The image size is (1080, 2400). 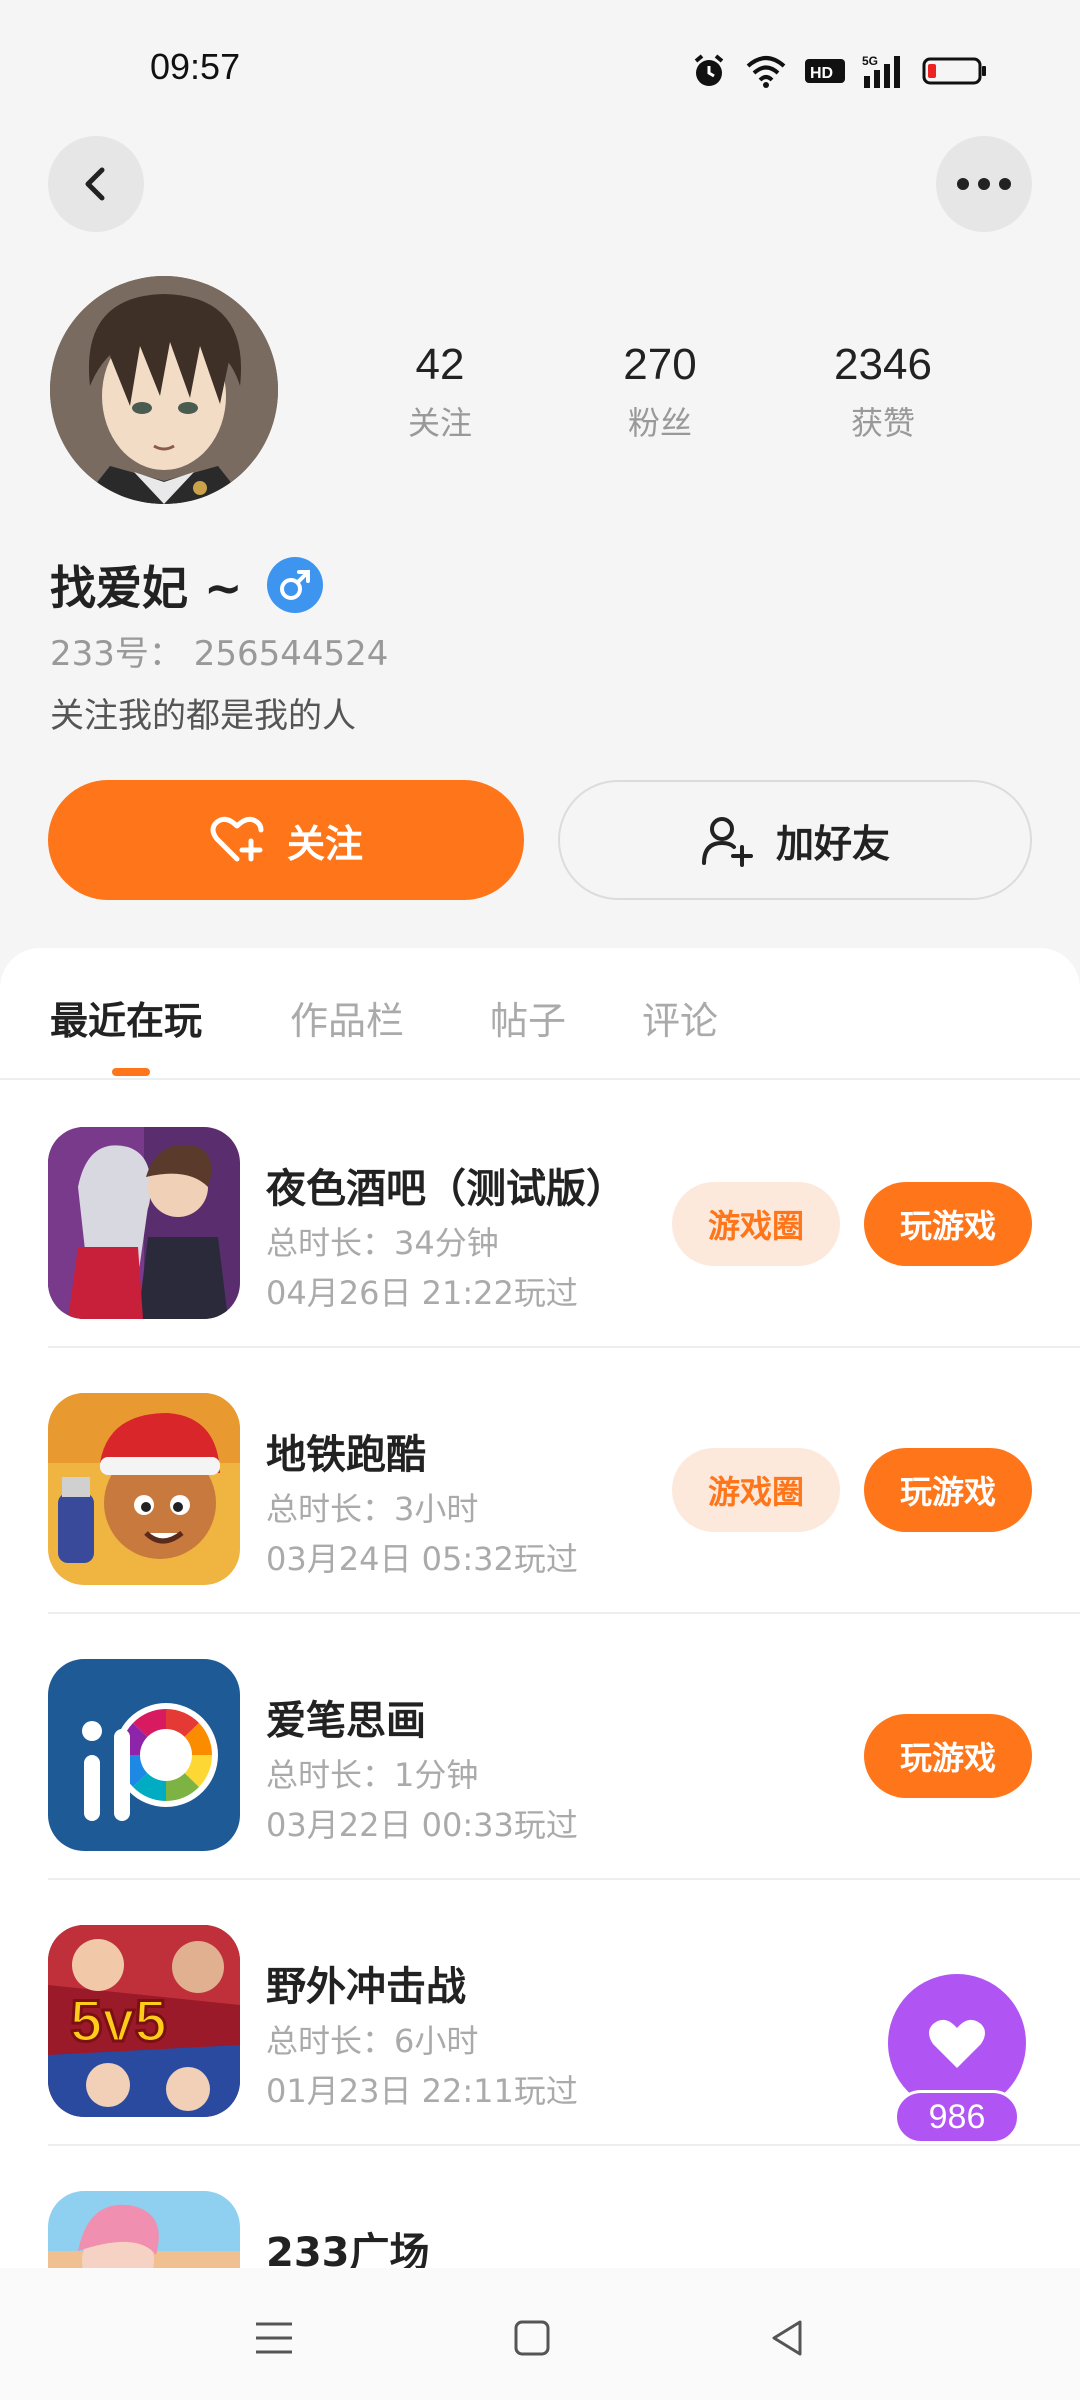 I want to click on follow-button: 关注, so click(x=286, y=840).